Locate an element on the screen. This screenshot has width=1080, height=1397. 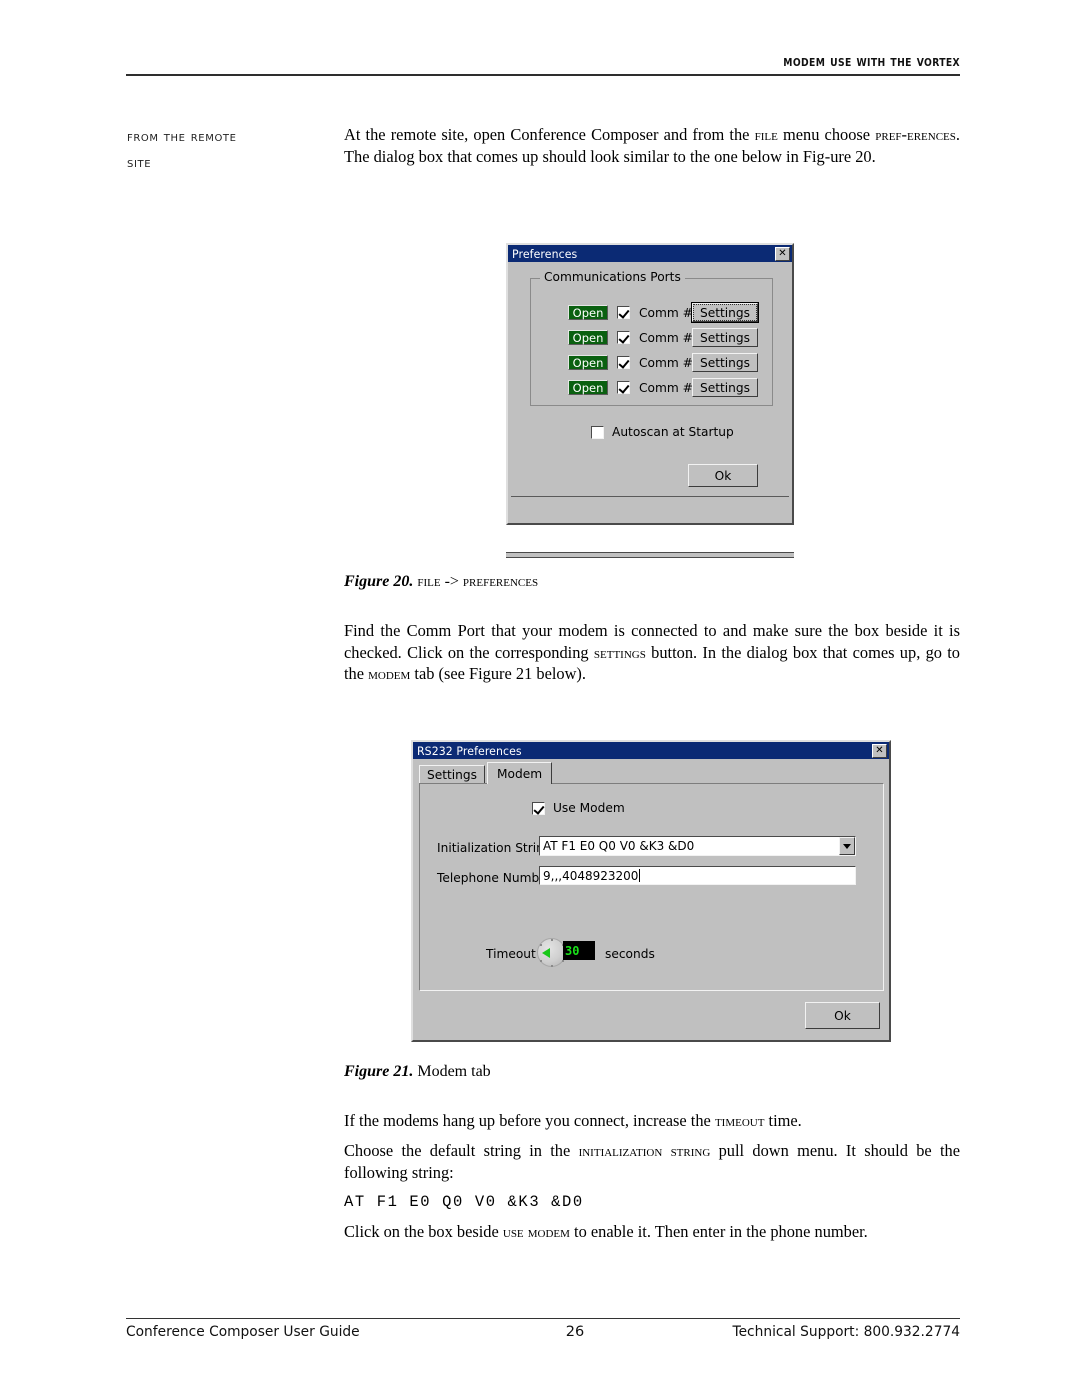
init-string-value: AT F1 E0 Q0 V0 &K3 &D0 is located at coordinates (619, 846).